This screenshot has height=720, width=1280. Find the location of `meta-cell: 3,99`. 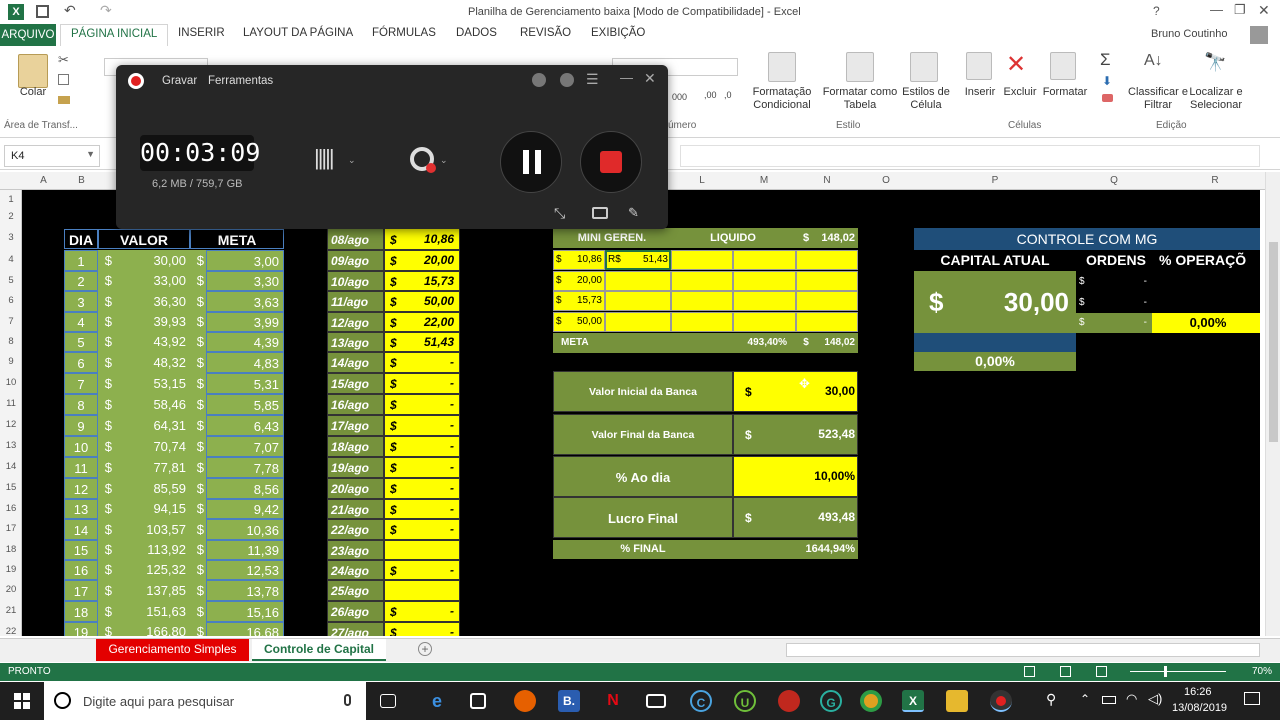

meta-cell: 3,99 is located at coordinates (245, 322).